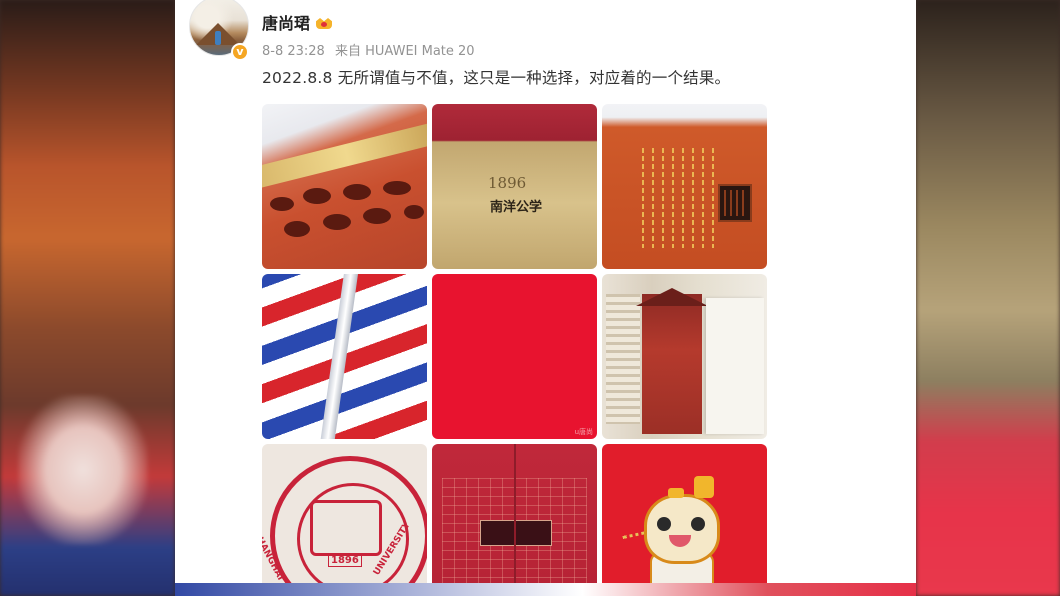  I want to click on post-text: 2022.8.8 无所谓值与不值，这只是一种选择，对应着的一个结果。, so click(496, 78).